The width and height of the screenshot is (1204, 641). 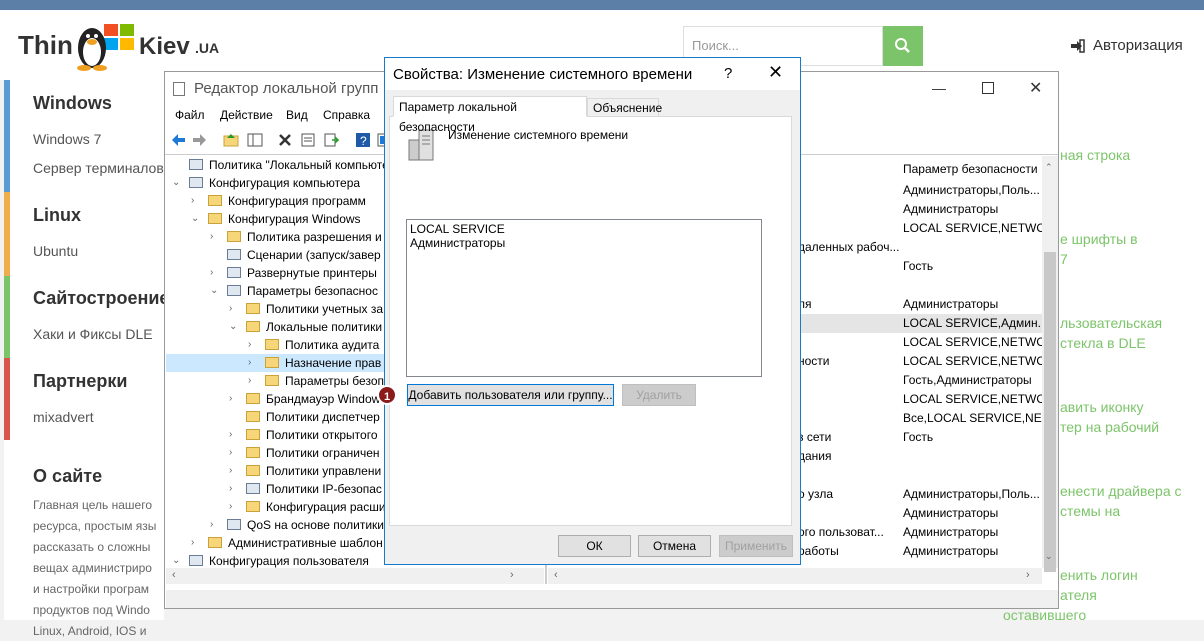 What do you see at coordinates (312, 291) in the screenshot?
I see `tree-node-label: Параметры безопаснос` at bounding box center [312, 291].